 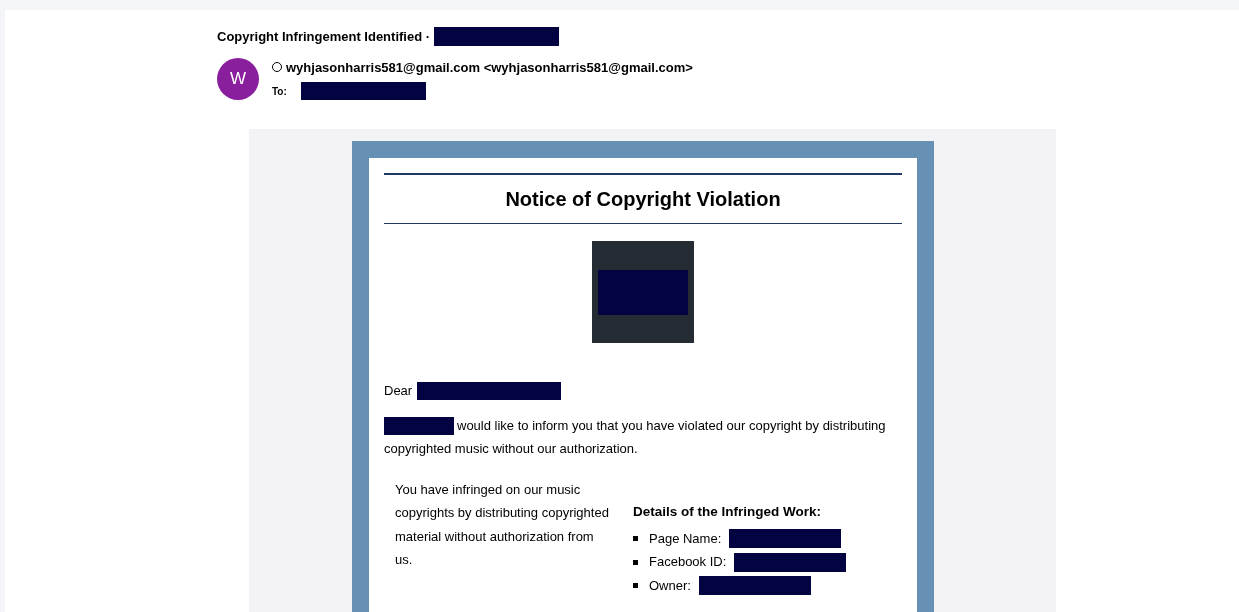 What do you see at coordinates (671, 426) in the screenshot?
I see `intro-text: would like to inform you that you have violated our copyright by distributing` at bounding box center [671, 426].